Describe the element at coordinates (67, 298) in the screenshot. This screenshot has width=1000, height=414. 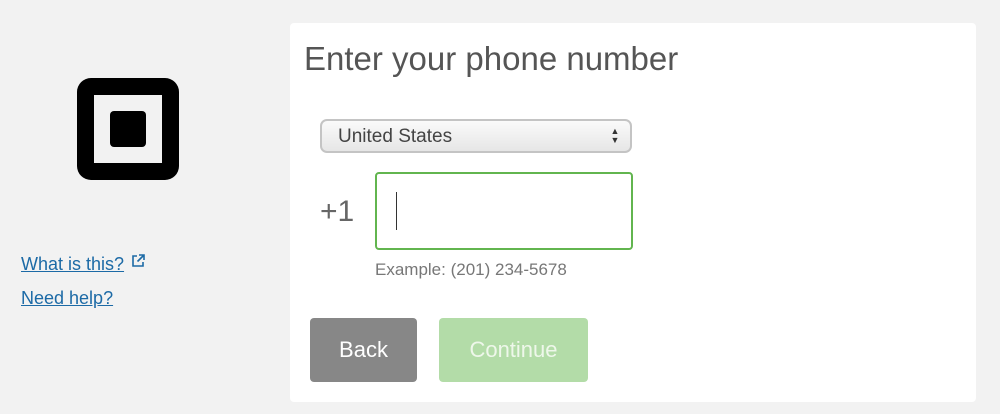
I see `need-help-link: Need help?` at that location.